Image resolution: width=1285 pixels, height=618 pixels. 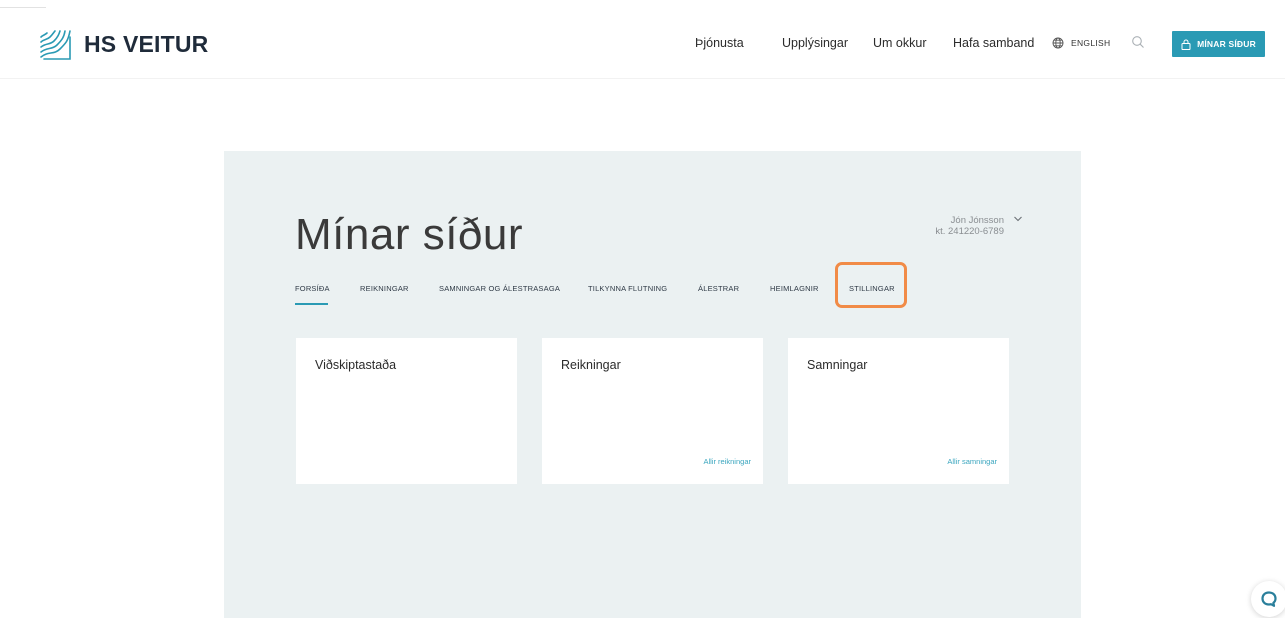 What do you see at coordinates (972, 461) in the screenshot?
I see `all-contracts-link: Allir samningar` at bounding box center [972, 461].